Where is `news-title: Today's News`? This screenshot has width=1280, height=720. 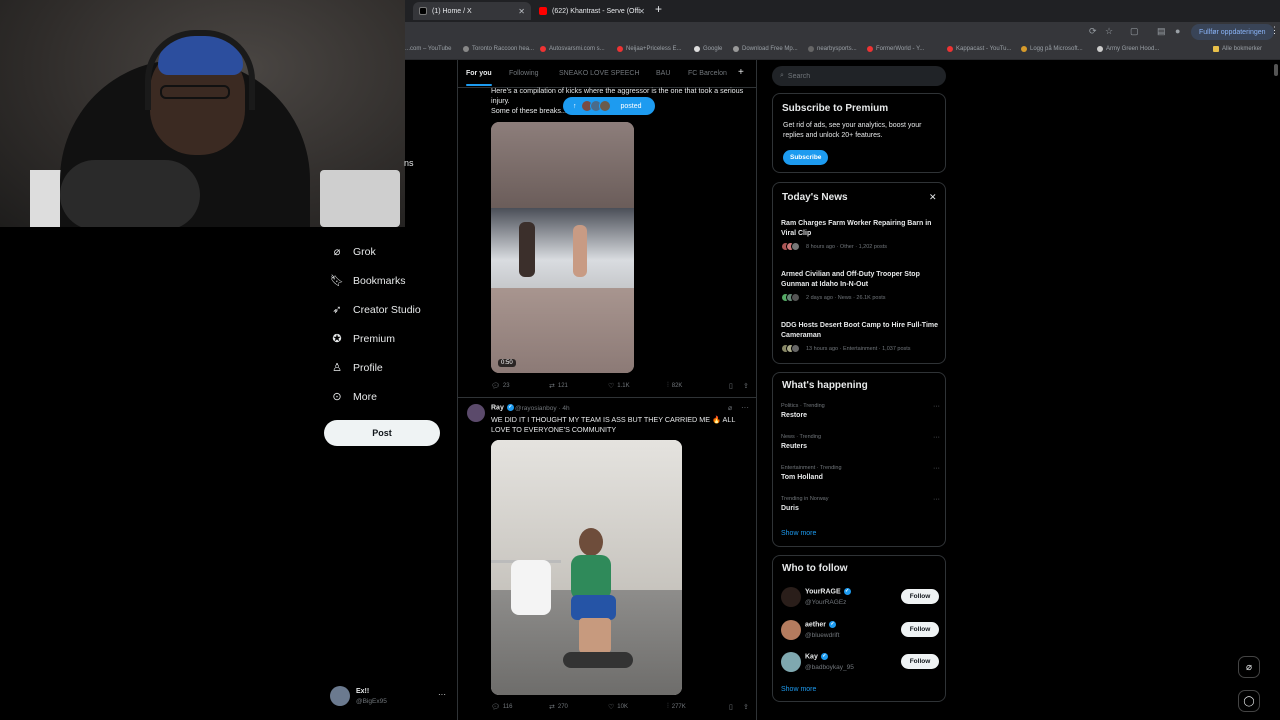 news-title: Today's News is located at coordinates (815, 197).